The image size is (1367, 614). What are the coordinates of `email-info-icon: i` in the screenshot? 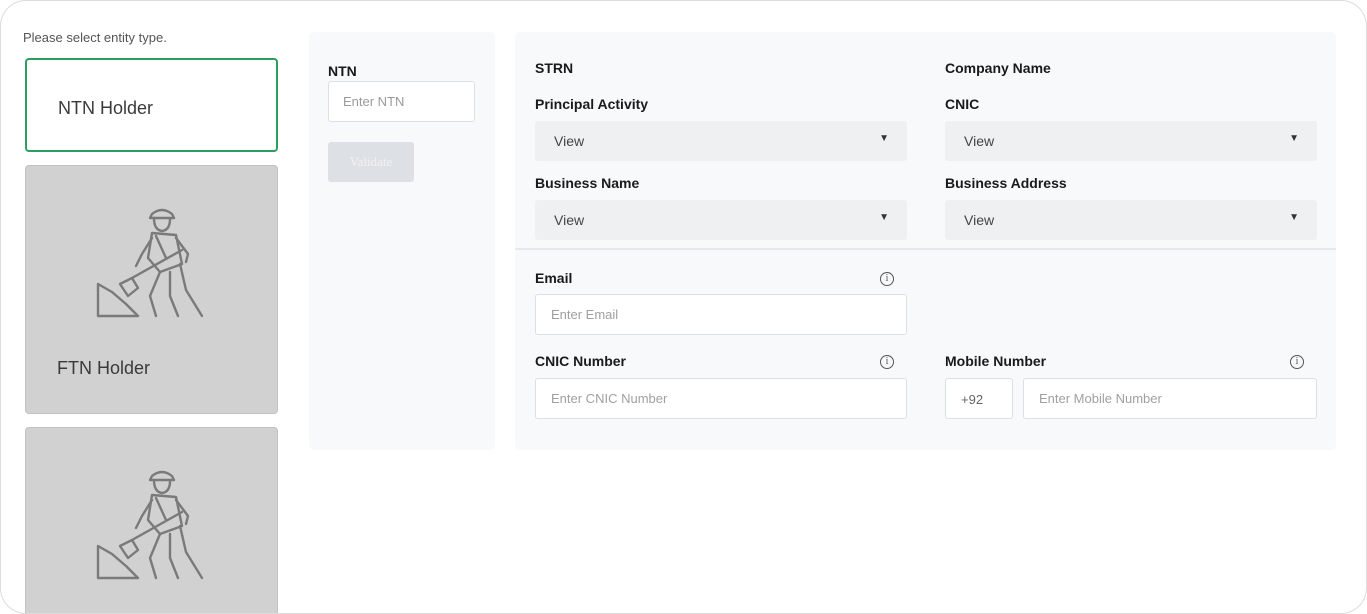 It's located at (887, 279).